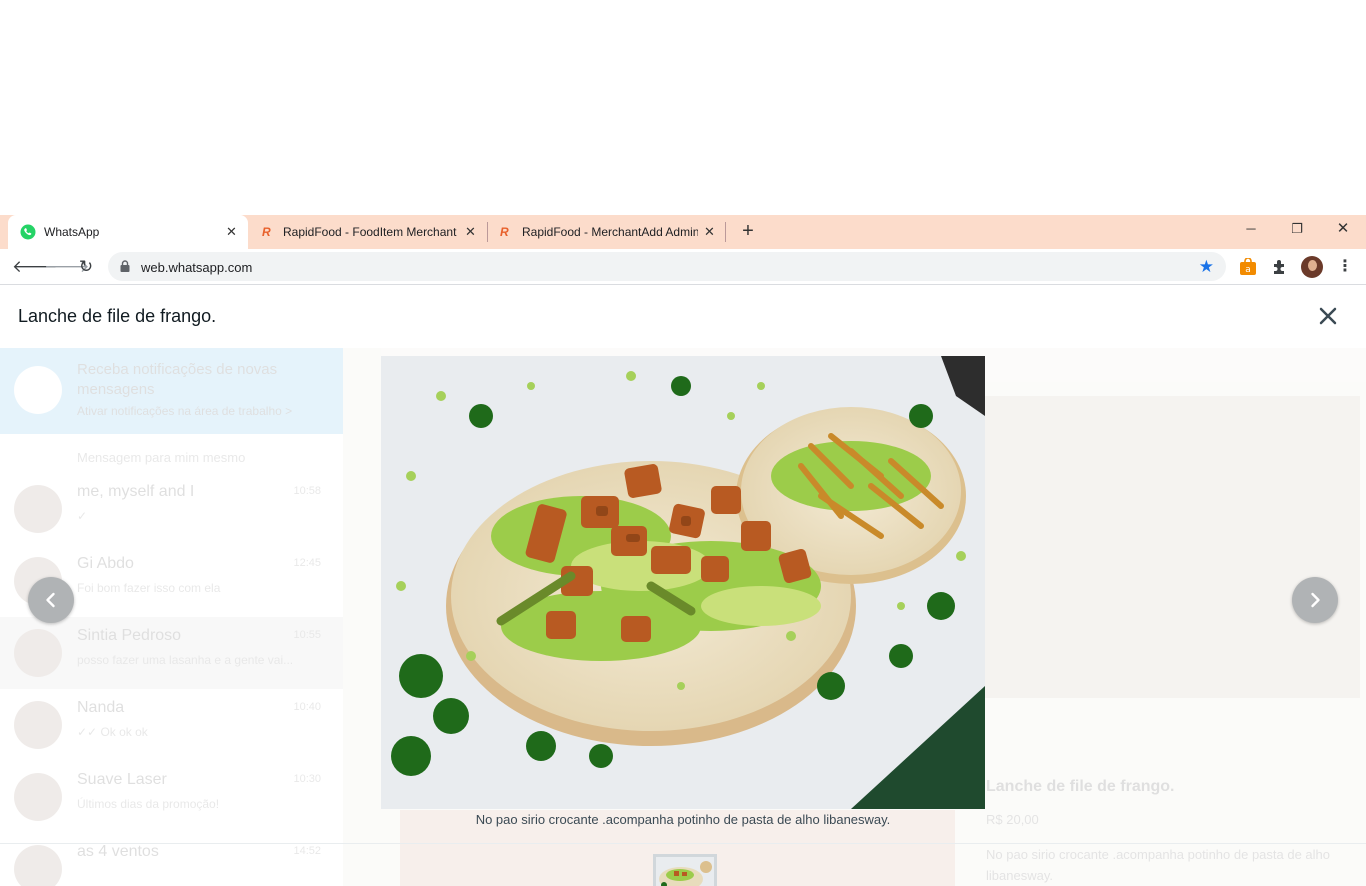 The image size is (1366, 886). I want to click on window-close-icon: ✕, so click(1343, 229).